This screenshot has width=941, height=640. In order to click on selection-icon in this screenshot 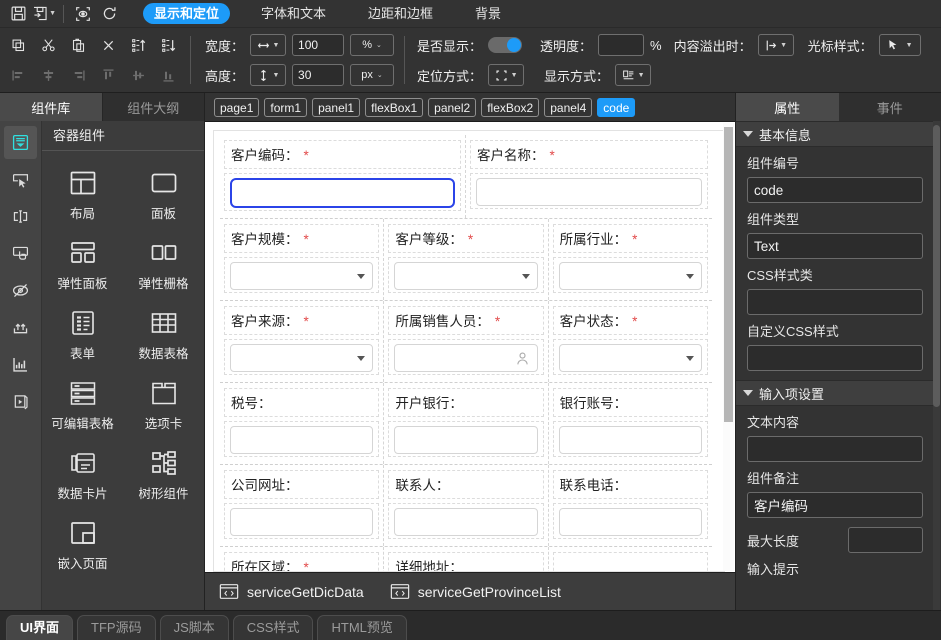, I will do `click(20, 179)`.